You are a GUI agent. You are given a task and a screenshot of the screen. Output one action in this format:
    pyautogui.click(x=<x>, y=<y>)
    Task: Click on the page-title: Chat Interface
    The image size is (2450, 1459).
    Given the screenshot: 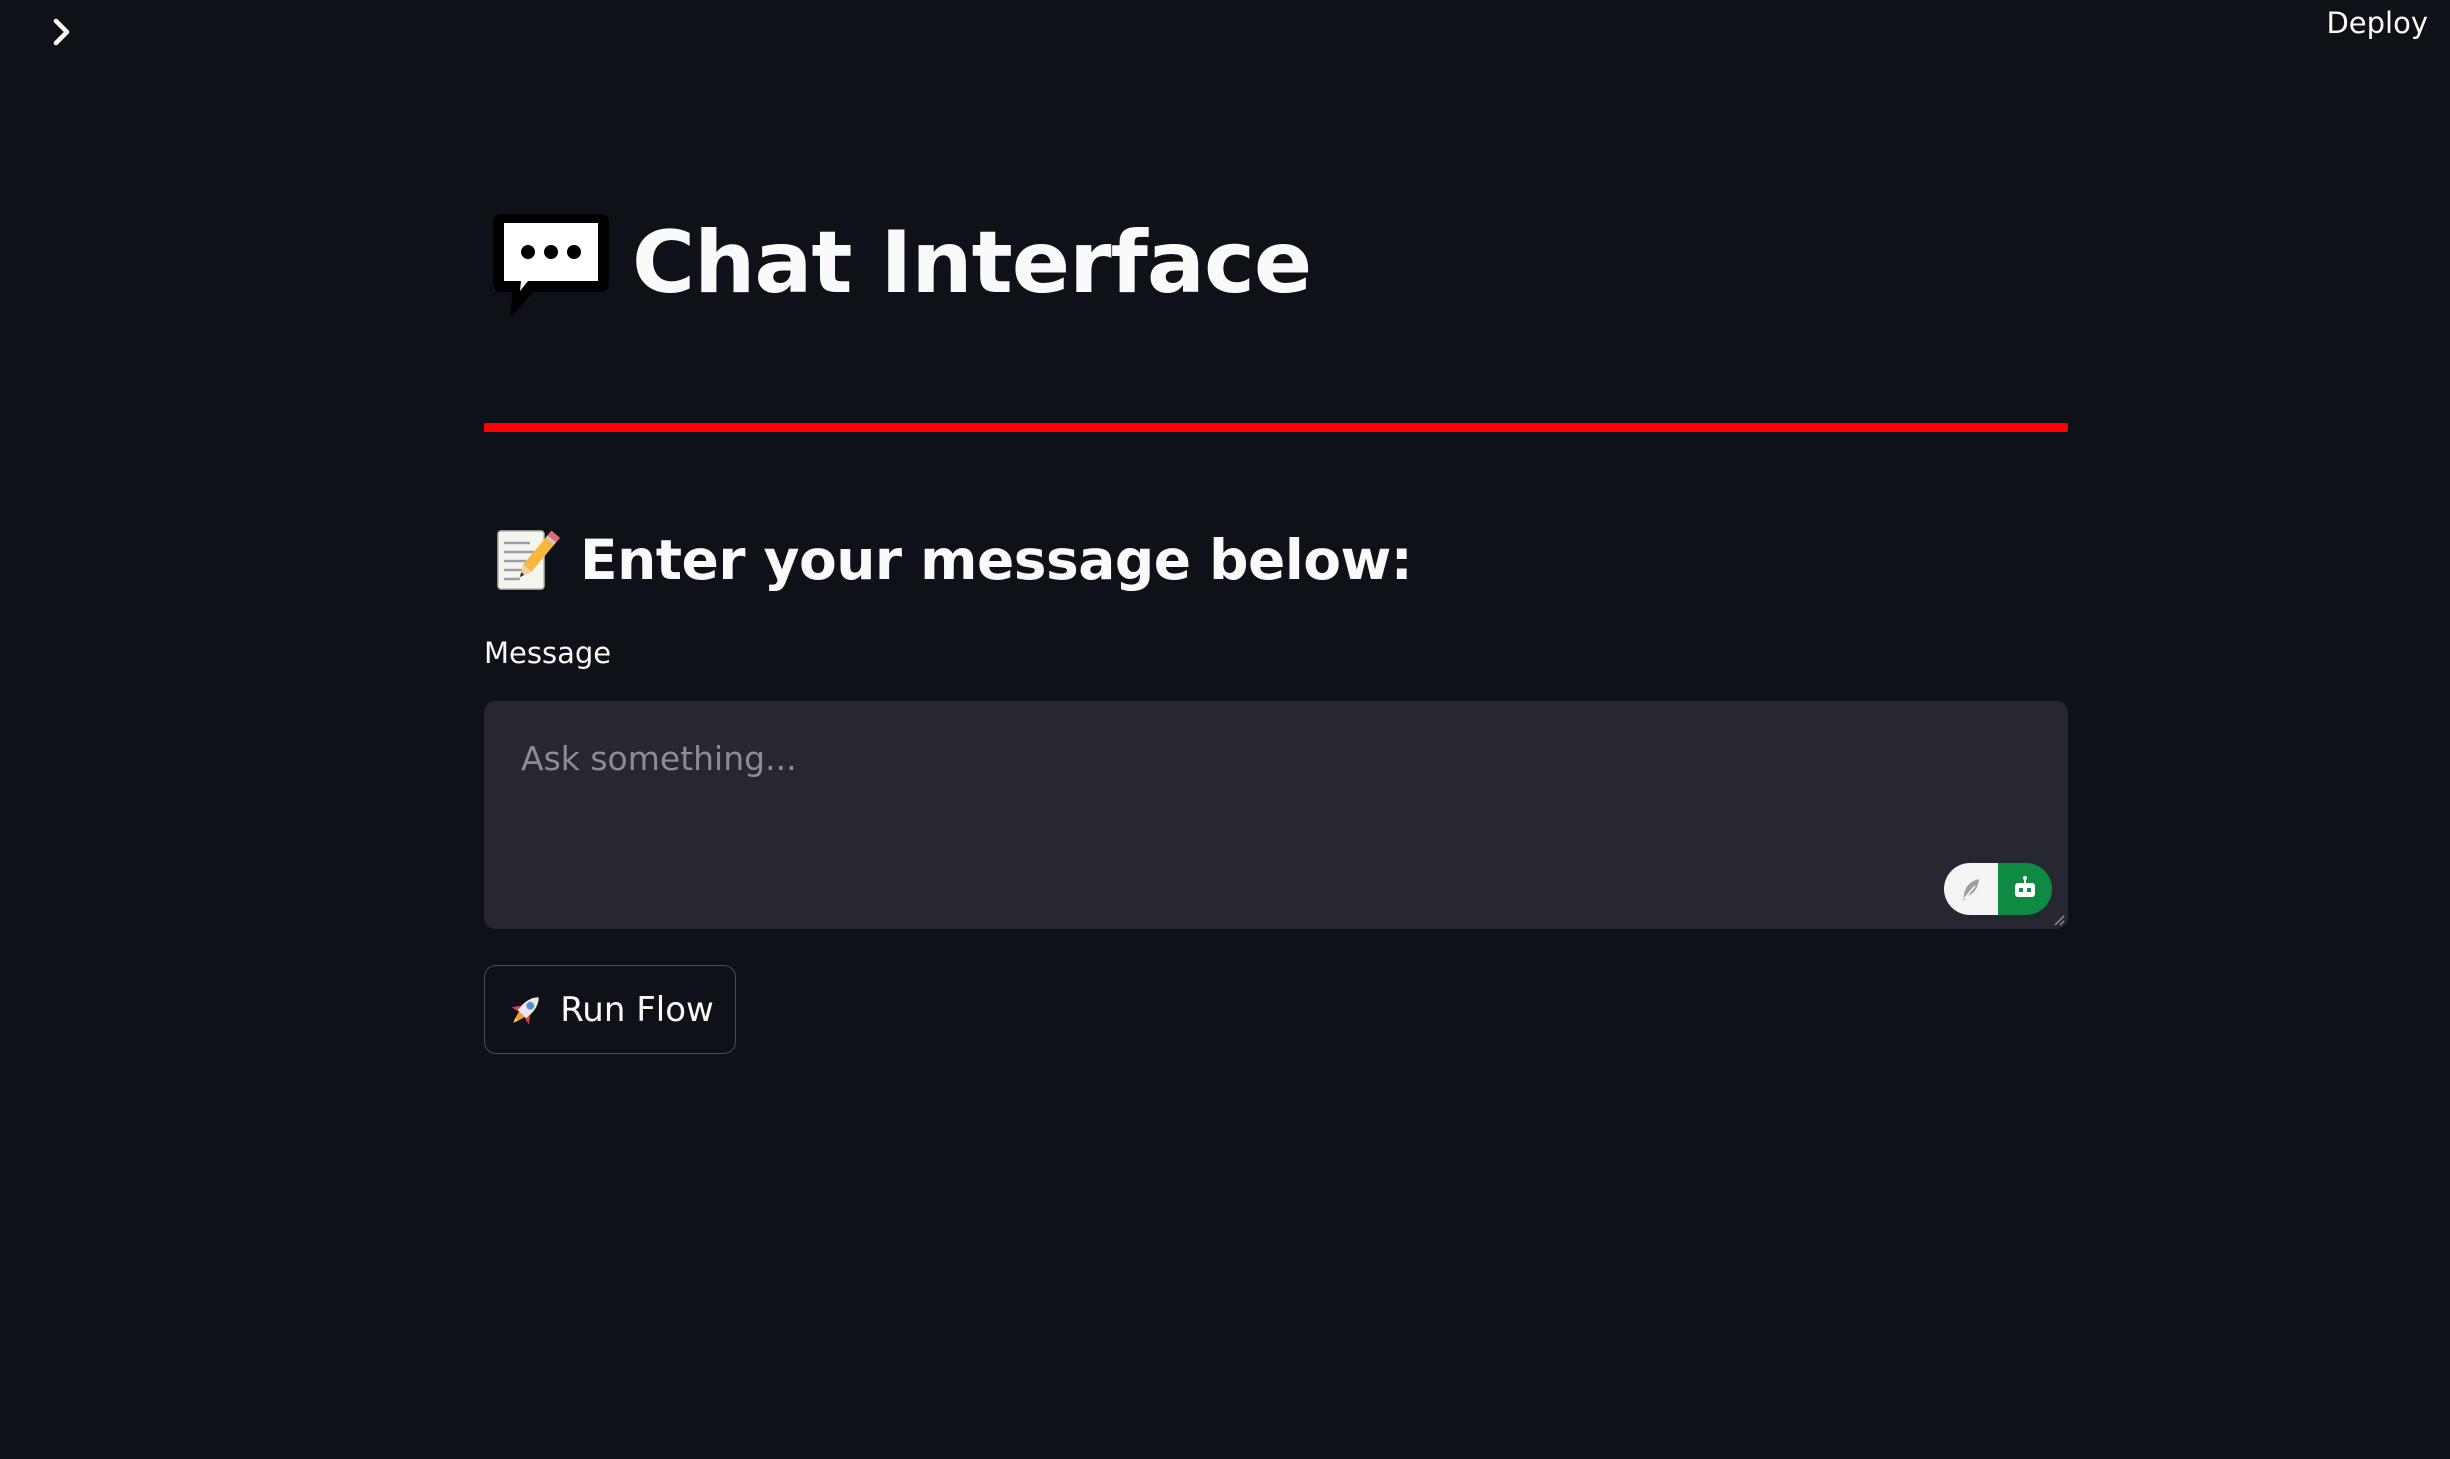 What is the action you would take?
    pyautogui.click(x=972, y=262)
    